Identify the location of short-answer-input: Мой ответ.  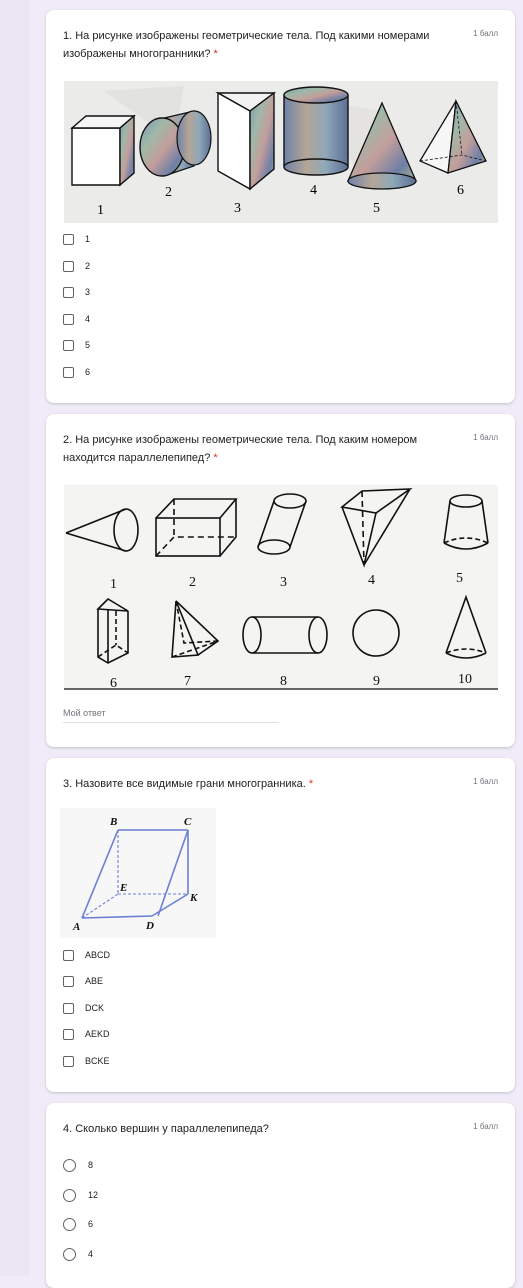
(171, 715).